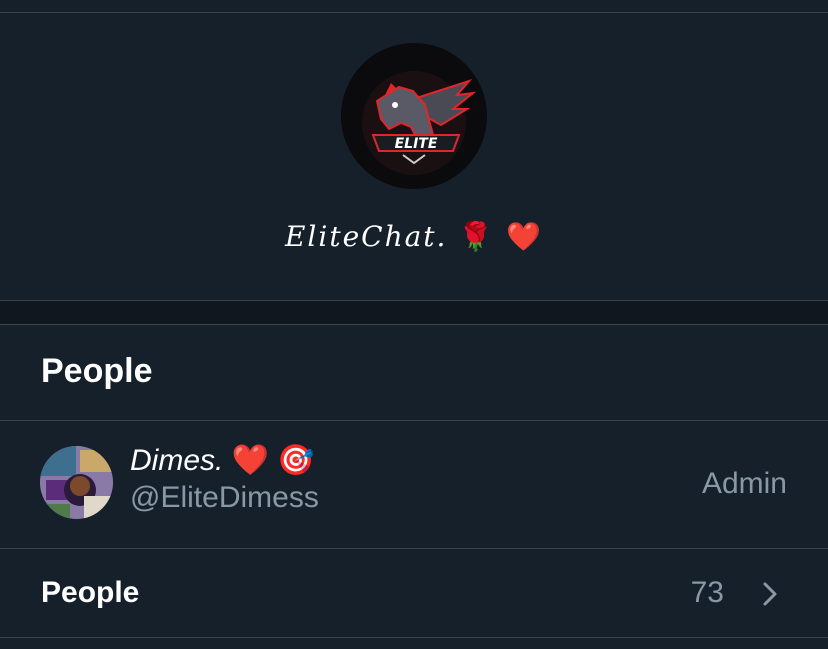 The width and height of the screenshot is (828, 649). I want to click on group-name-text: EliteChat., so click(366, 236).